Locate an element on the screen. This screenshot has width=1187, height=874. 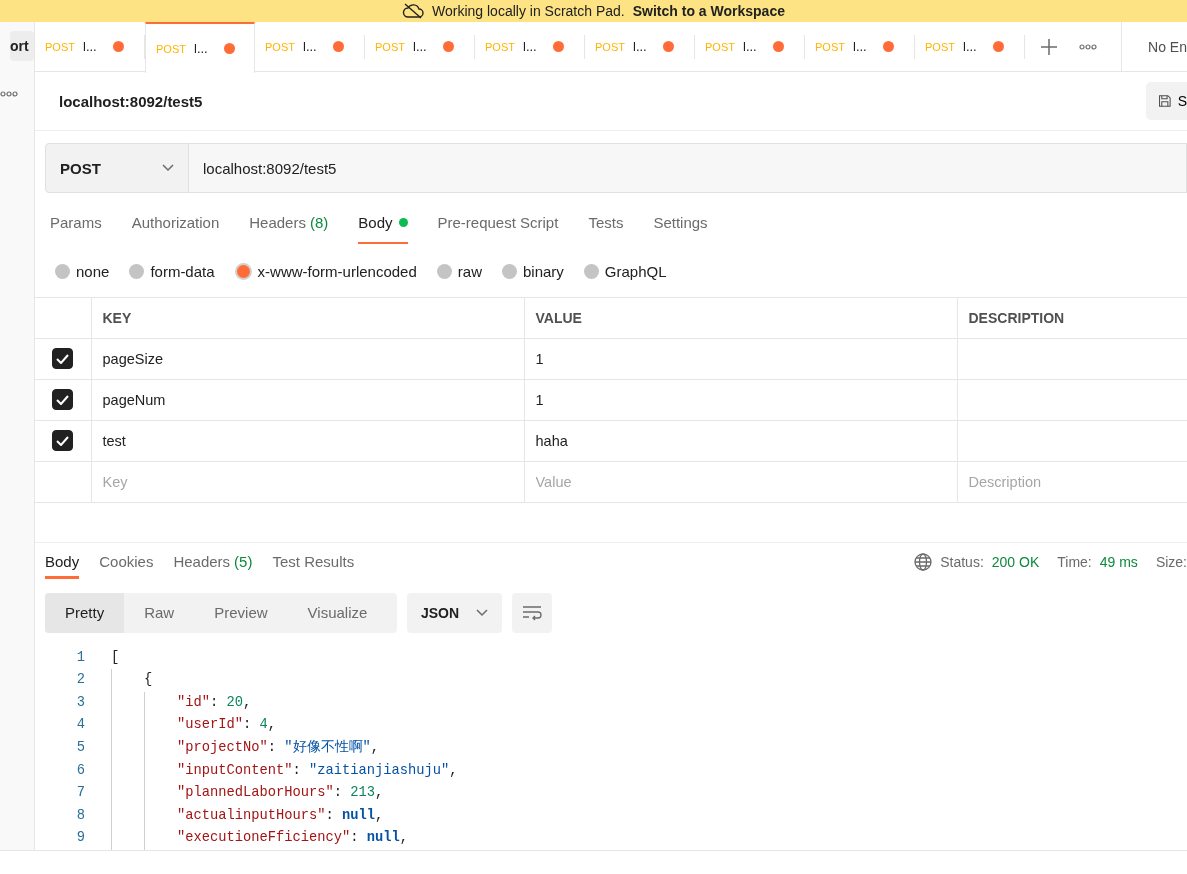
code-key: "executioneFficiency" is located at coordinates (264, 838).